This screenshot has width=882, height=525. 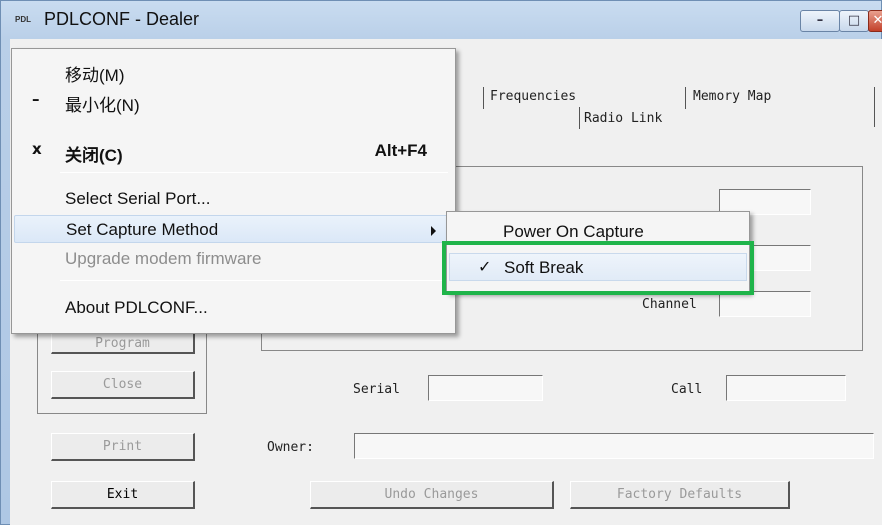 I want to click on maximize-button: □, so click(x=854, y=21).